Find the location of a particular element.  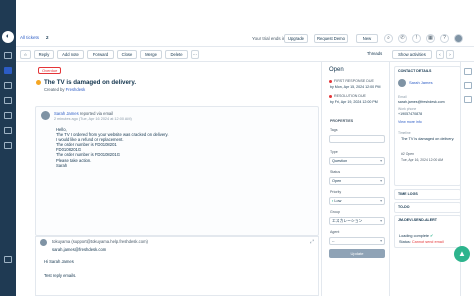

show-activities-button: Show activities is located at coordinates (412, 54).